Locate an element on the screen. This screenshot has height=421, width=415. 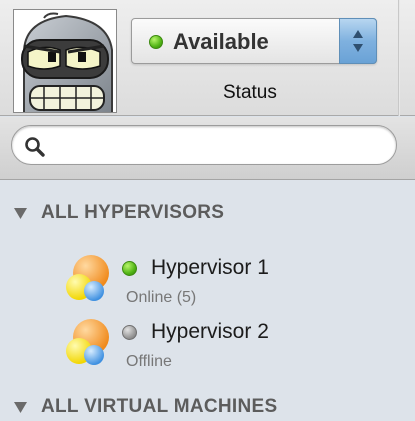
group-header-hypervisors: ALL HYPERVISORS is located at coordinates (118, 213).